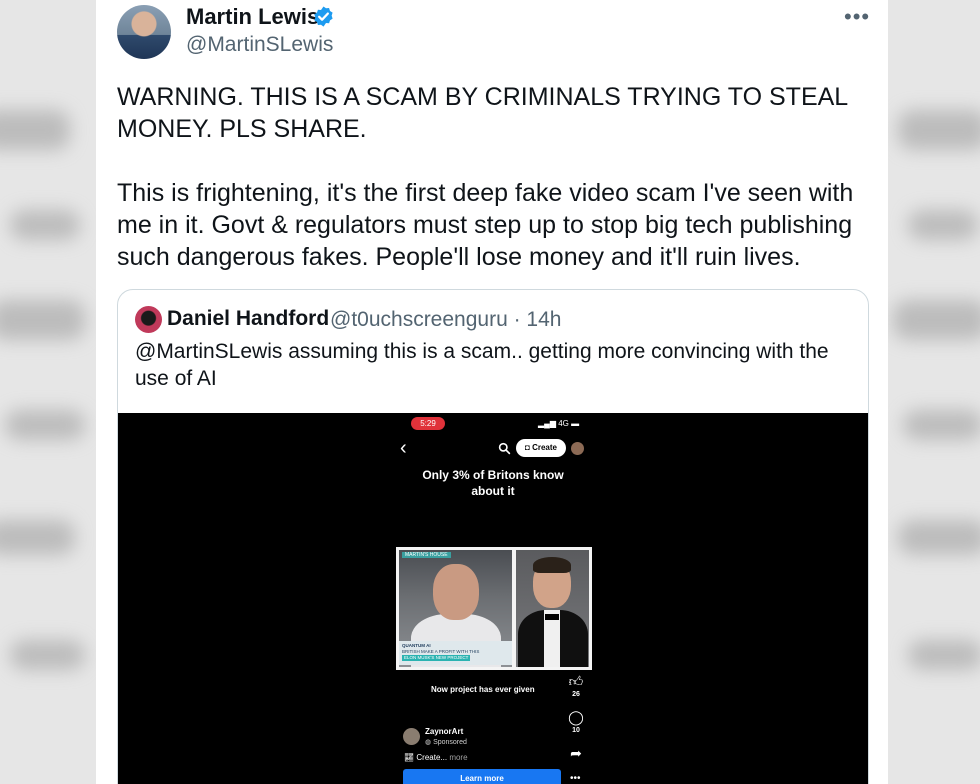 The height and width of the screenshot is (784, 980). Describe the element at coordinates (444, 731) in the screenshot. I see `sponsor-name: ZaynorArt` at that location.